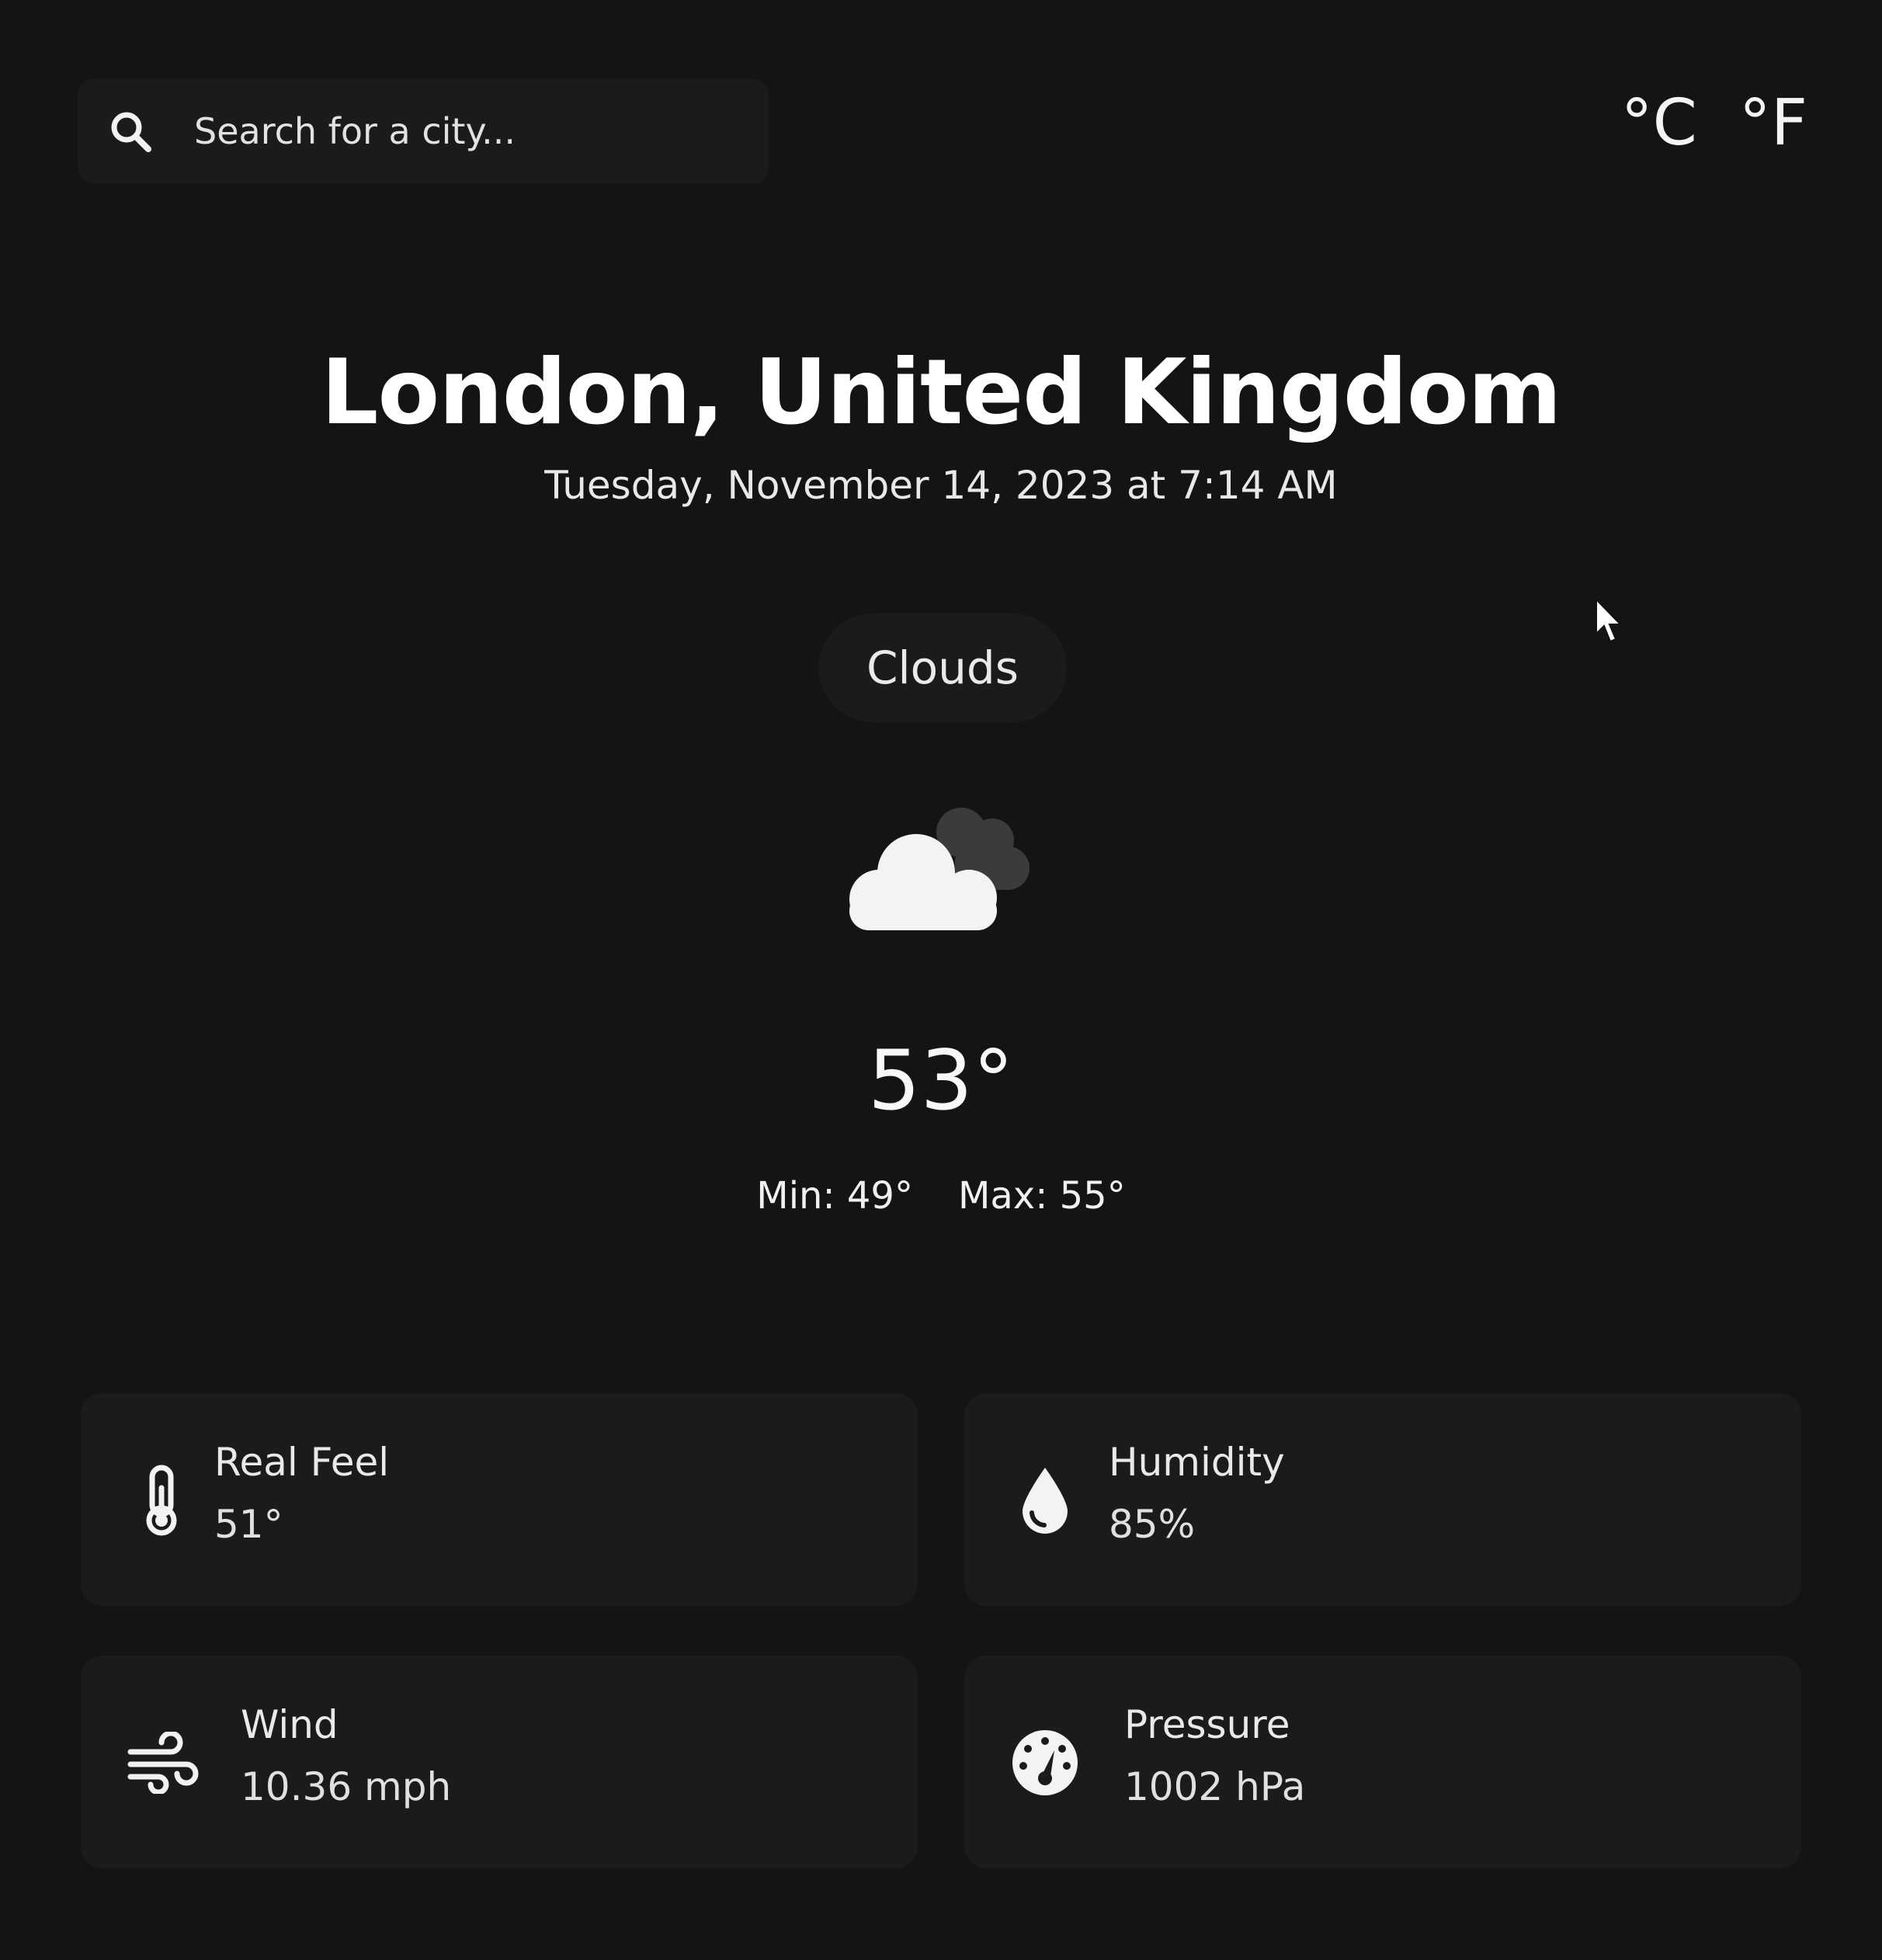 Image resolution: width=1882 pixels, height=1960 pixels. I want to click on pressure-label: Pressure, so click(1207, 1724).